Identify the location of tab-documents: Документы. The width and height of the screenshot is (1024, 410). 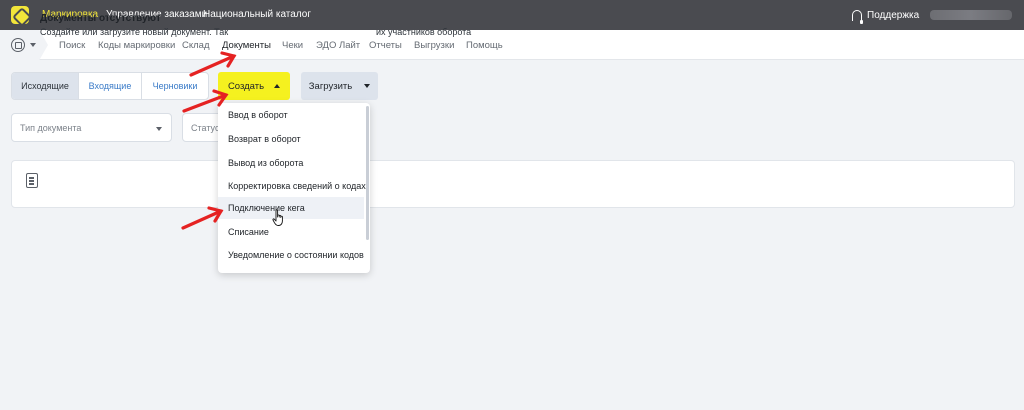
(246, 45).